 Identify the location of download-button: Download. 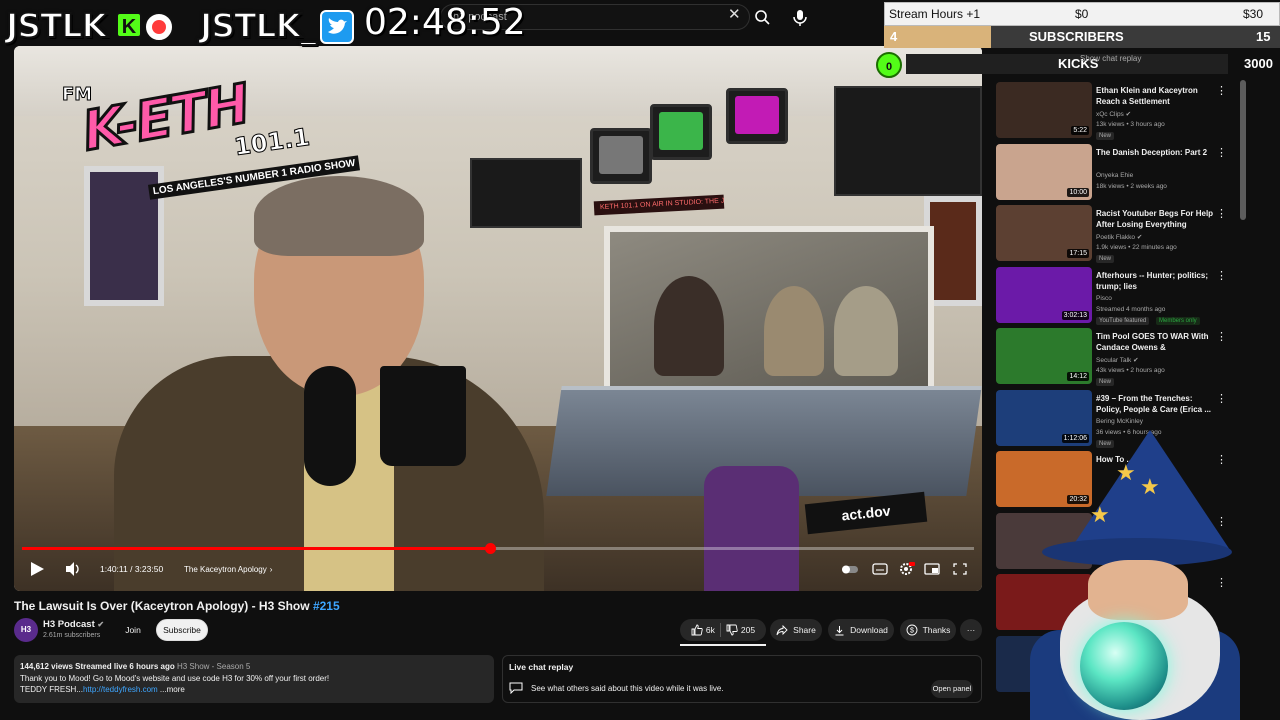
(861, 630).